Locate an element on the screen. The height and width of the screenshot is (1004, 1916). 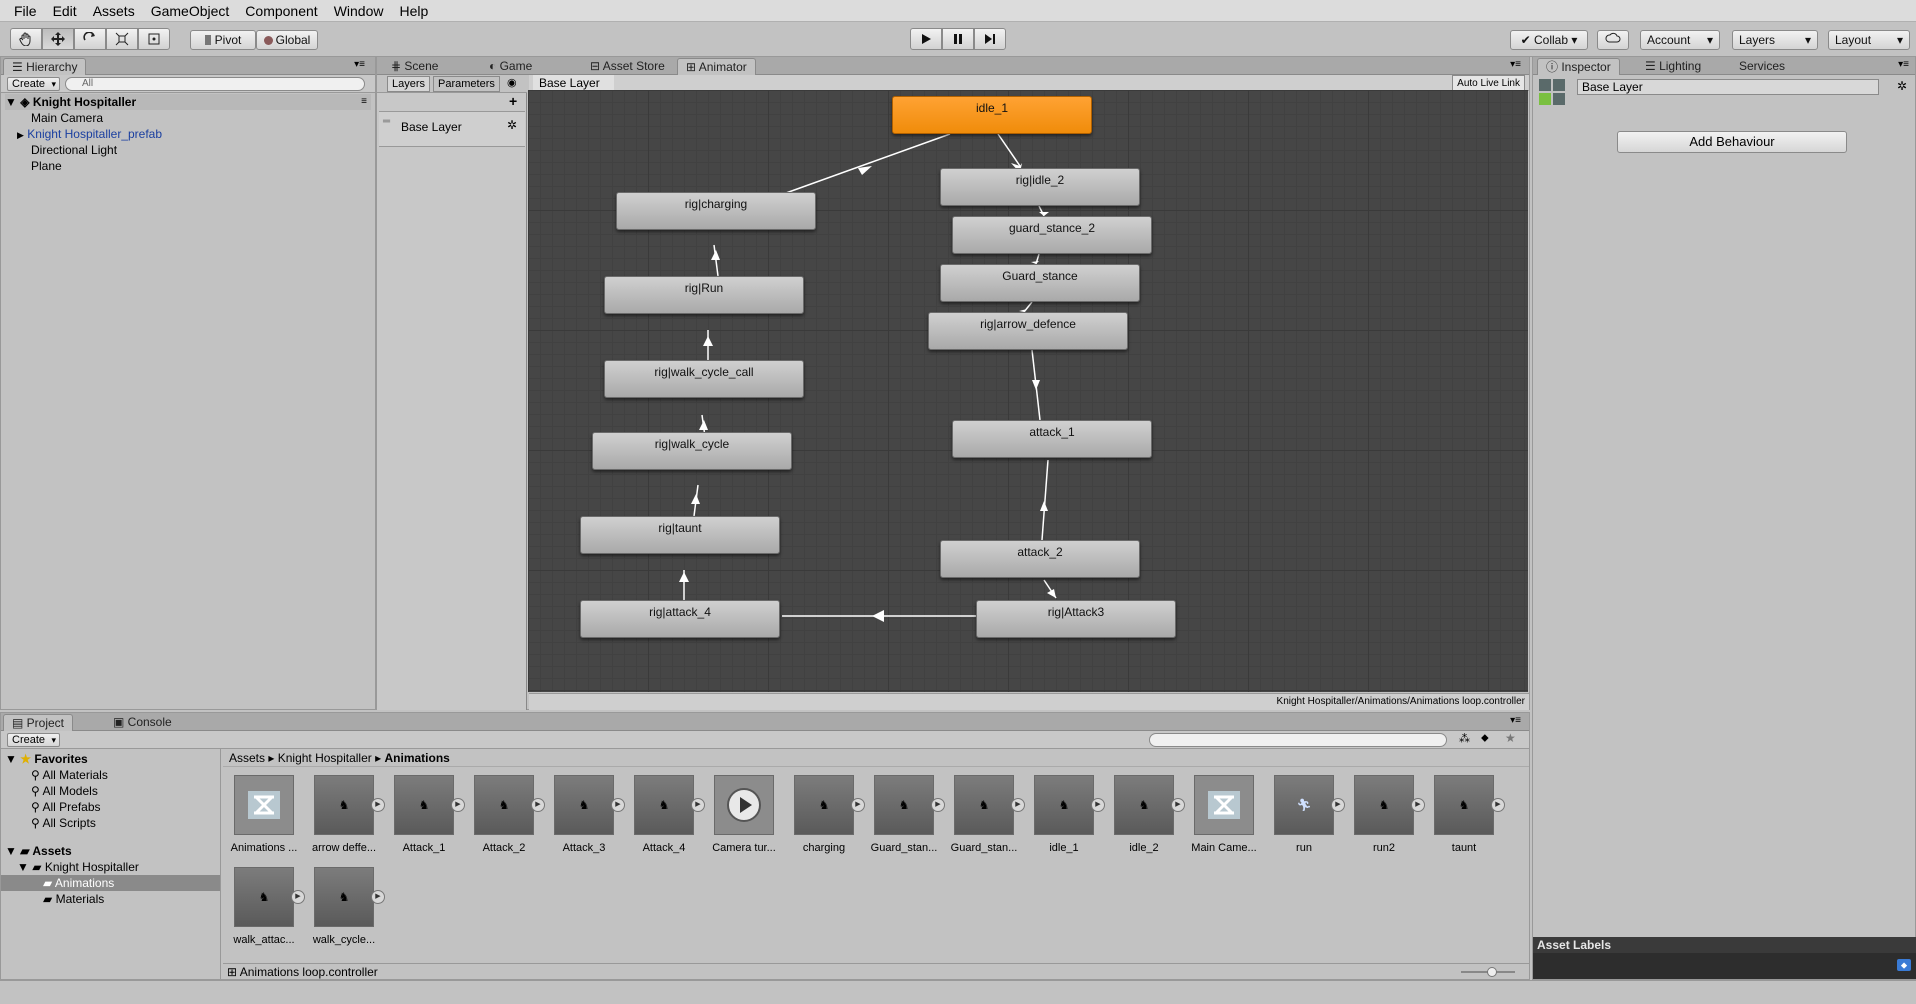
asset-item: ♞ ▶ Attack_4 is located at coordinates (666, 815).